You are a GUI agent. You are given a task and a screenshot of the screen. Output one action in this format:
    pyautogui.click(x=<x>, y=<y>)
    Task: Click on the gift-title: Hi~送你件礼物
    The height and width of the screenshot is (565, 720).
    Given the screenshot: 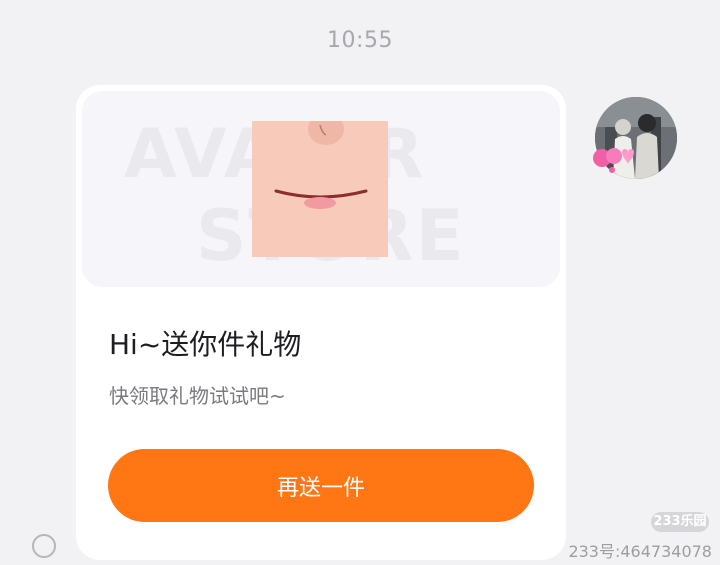 What is the action you would take?
    pyautogui.click(x=205, y=344)
    